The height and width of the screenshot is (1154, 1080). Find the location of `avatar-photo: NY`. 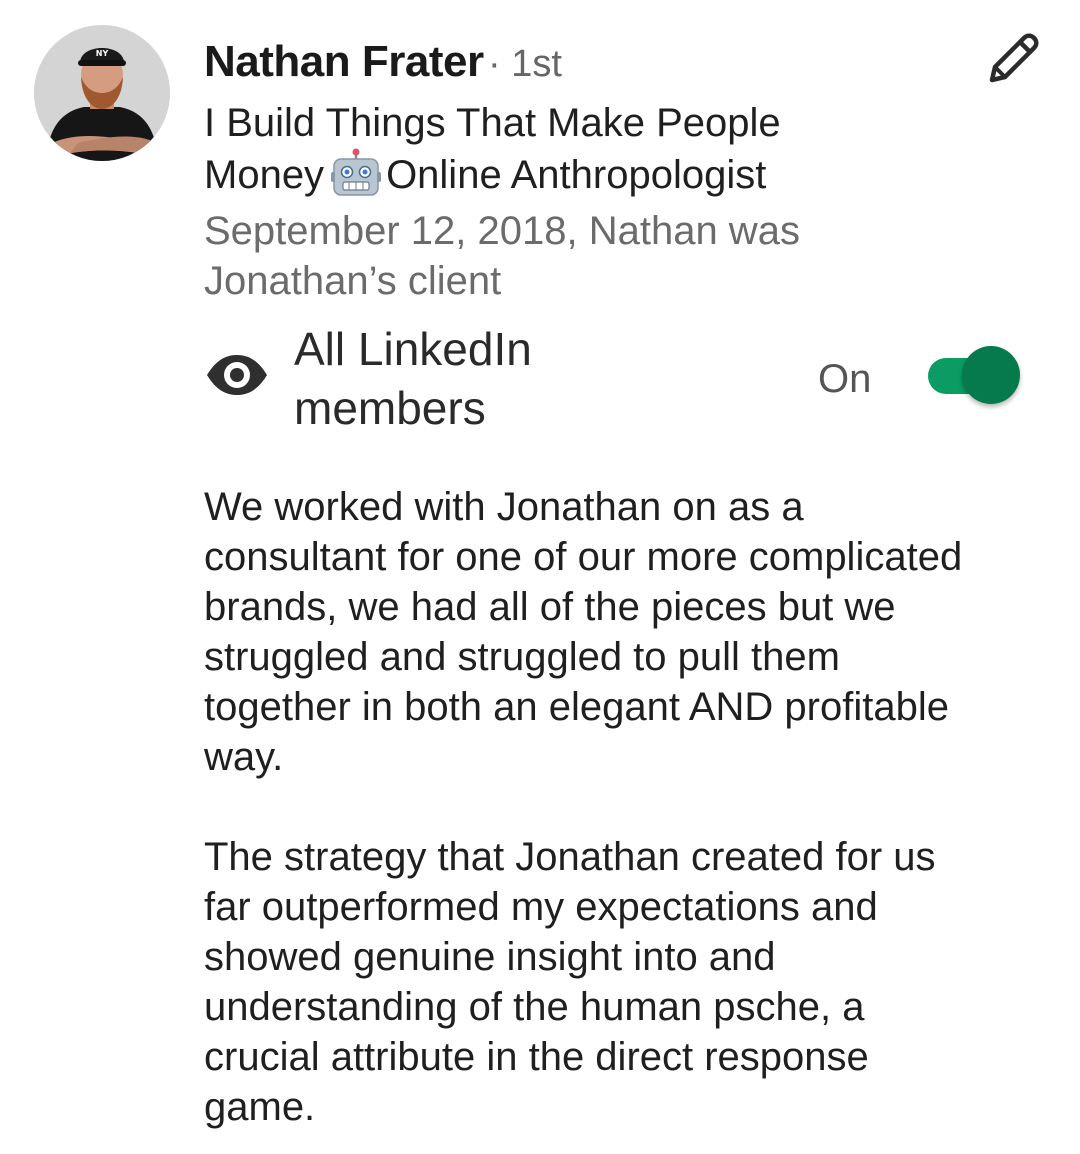

avatar-photo: NY is located at coordinates (102, 93).